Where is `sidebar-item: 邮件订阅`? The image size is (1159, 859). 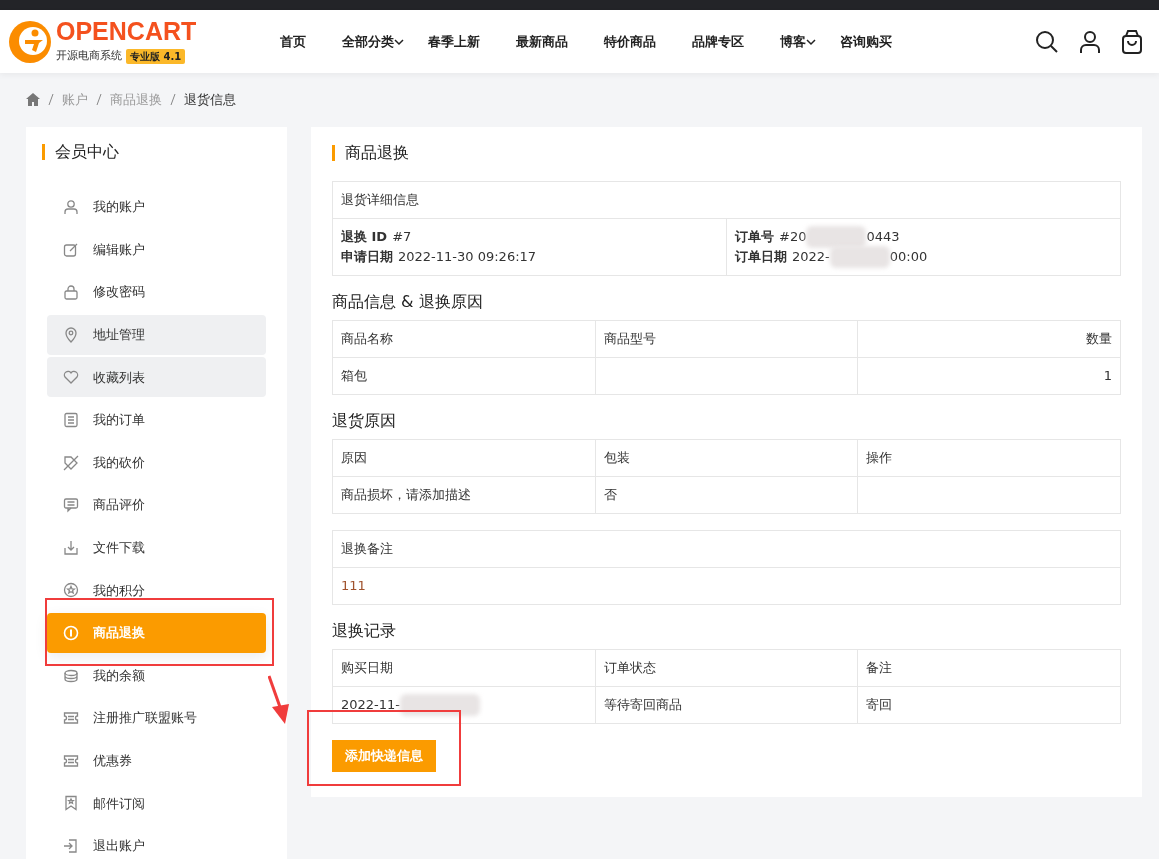 sidebar-item: 邮件订阅 is located at coordinates (156, 803).